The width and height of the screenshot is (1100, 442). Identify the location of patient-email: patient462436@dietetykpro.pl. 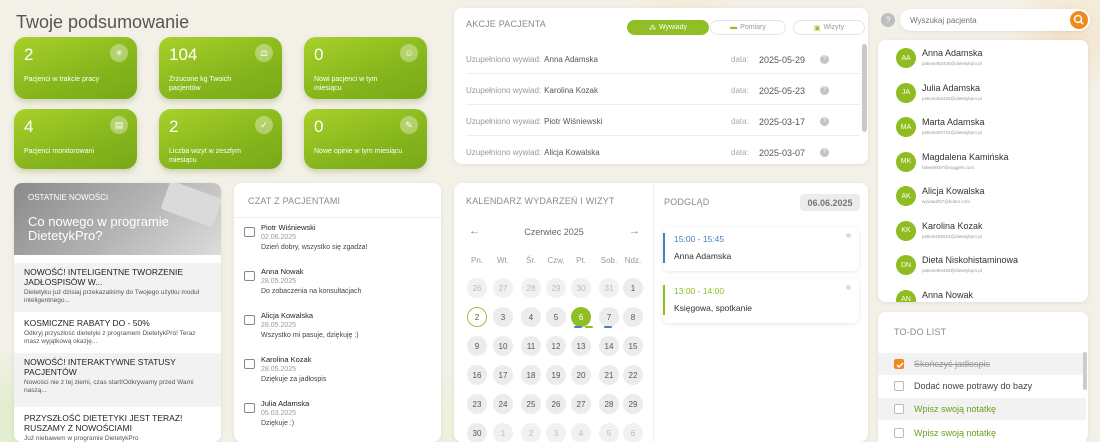
(952, 63).